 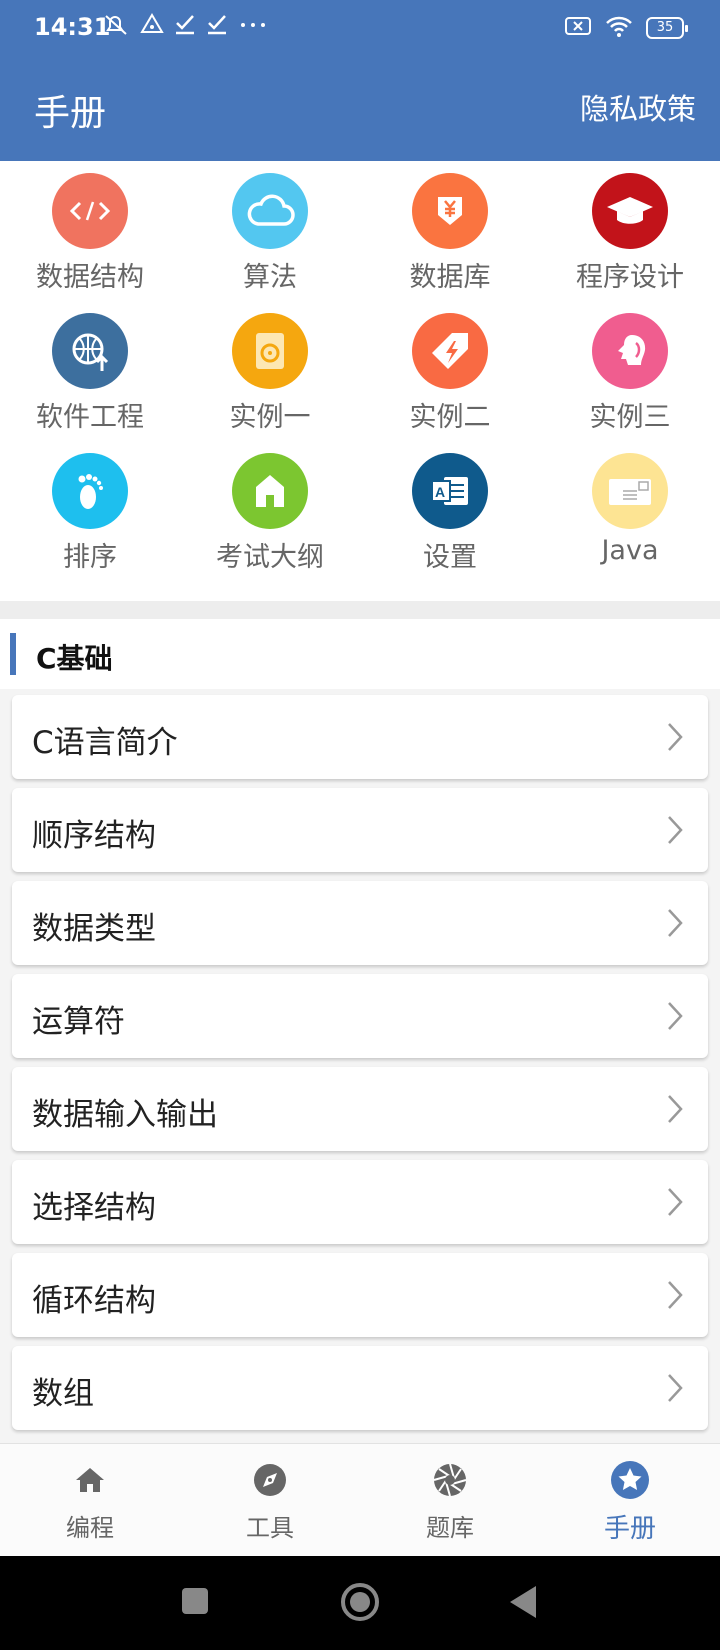 I want to click on back-button, so click(x=523, y=1604).